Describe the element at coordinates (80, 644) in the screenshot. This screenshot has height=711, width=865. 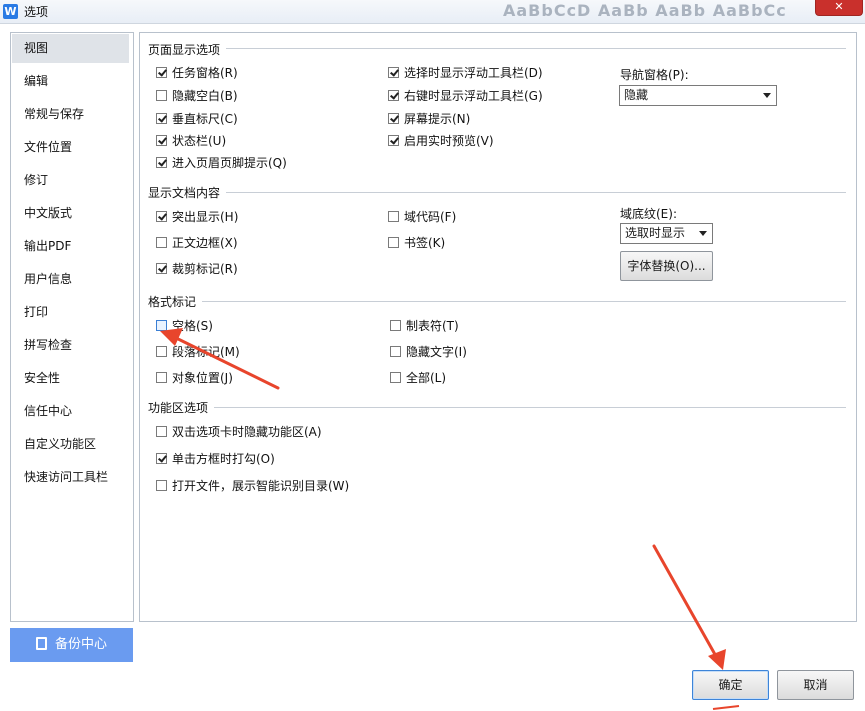
I see `backup-center-label: 备份中心` at that location.